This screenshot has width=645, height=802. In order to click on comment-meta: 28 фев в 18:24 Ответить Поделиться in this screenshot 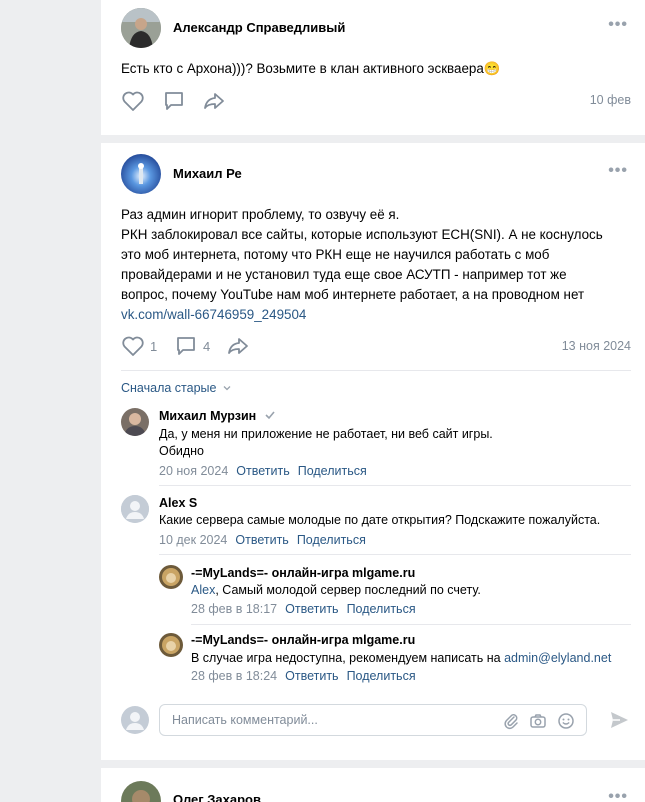, I will do `click(303, 676)`.